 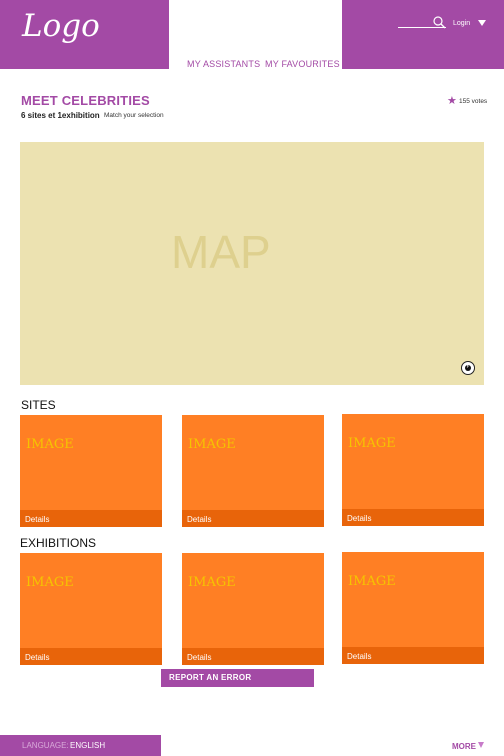 I want to click on votes-count: 155 votes, so click(x=473, y=101).